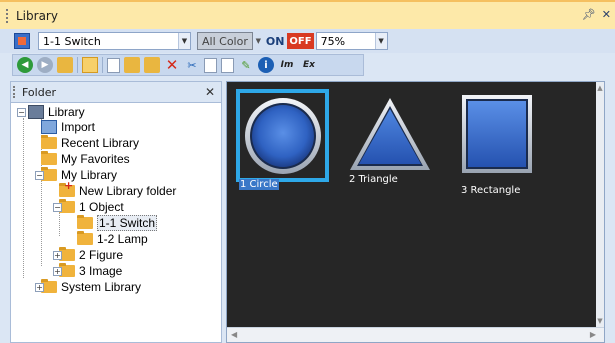  I want to click on library-item-triangle: 2 Triangle, so click(399, 138).